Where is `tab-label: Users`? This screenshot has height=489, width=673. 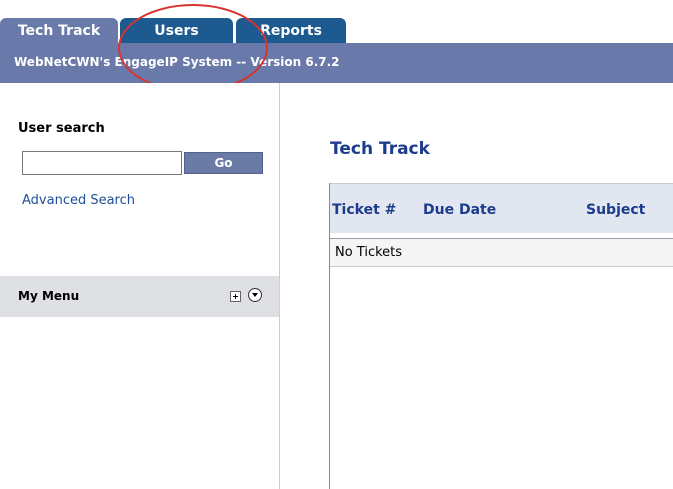 tab-label: Users is located at coordinates (176, 30).